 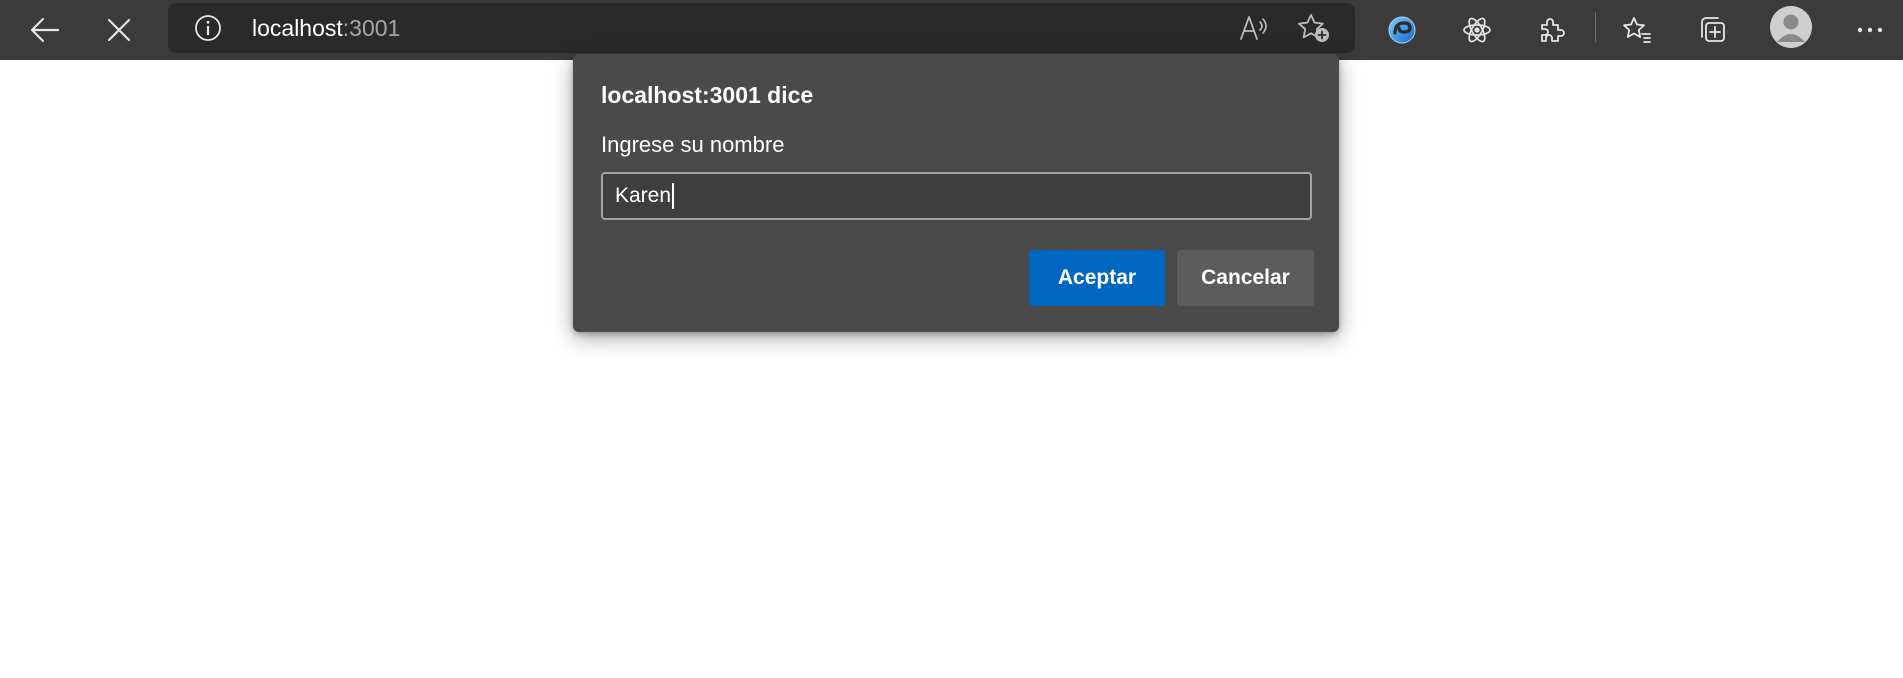 I want to click on url-host: localhost, so click(x=297, y=28).